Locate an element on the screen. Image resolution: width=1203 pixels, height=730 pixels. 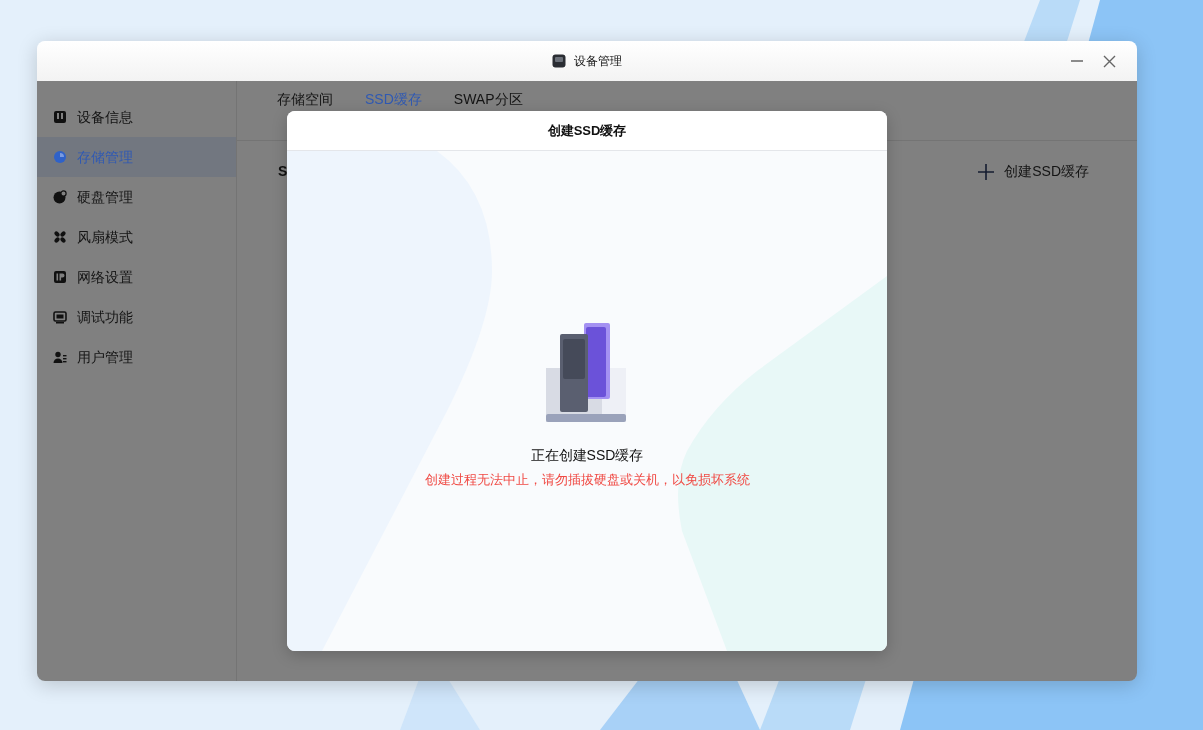
disk-icon is located at coordinates (60, 197).